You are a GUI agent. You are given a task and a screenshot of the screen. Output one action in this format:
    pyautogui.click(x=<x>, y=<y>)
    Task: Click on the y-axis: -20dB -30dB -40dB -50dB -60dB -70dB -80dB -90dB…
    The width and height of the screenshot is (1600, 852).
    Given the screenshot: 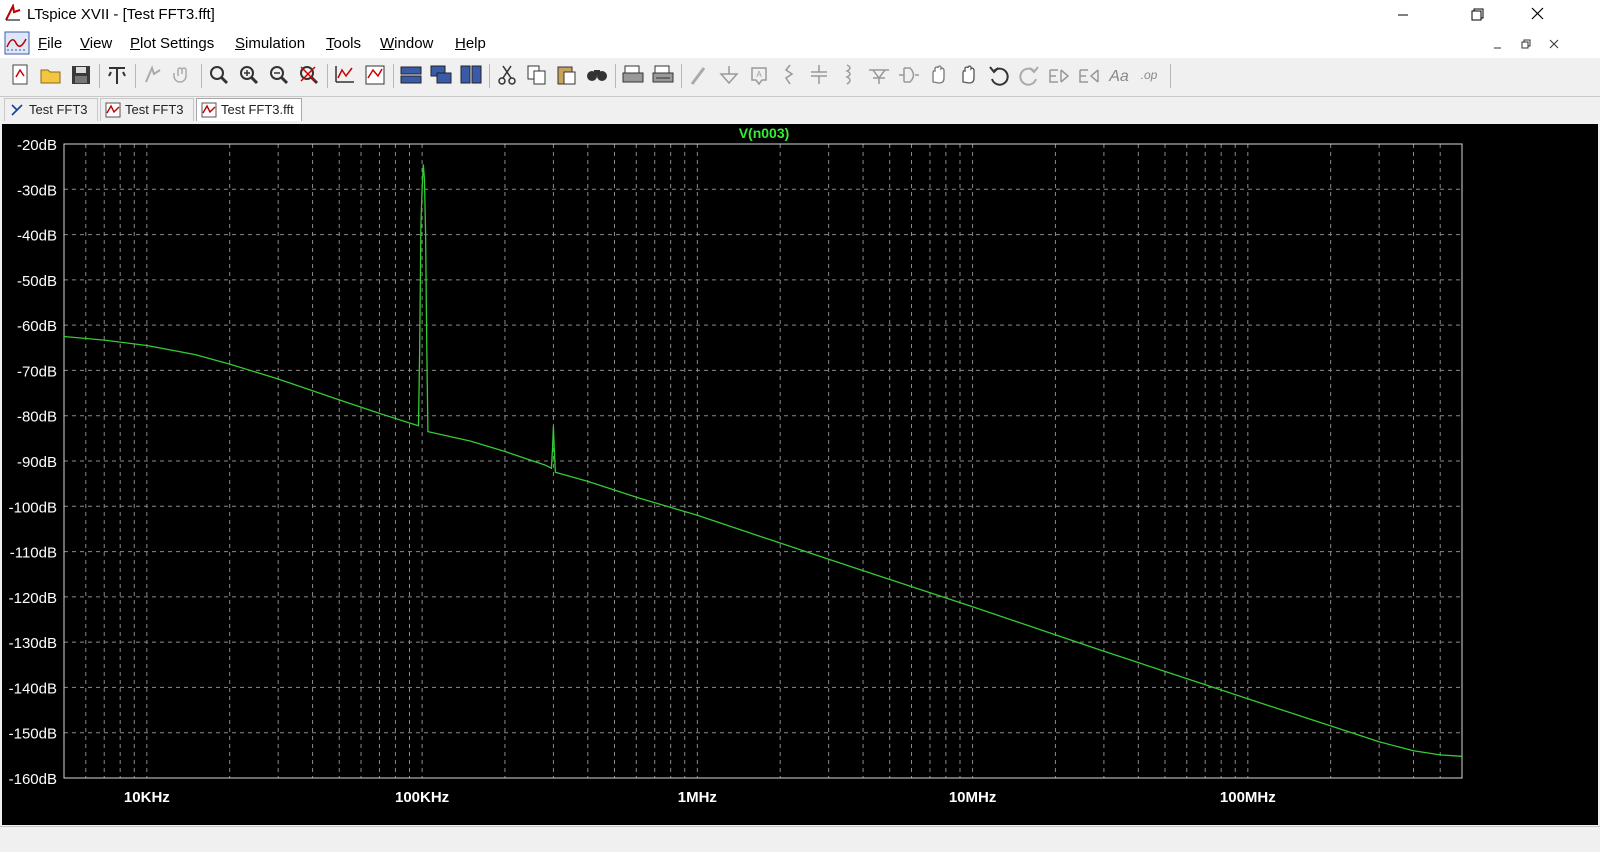 What is the action you would take?
    pyautogui.click(x=33, y=462)
    